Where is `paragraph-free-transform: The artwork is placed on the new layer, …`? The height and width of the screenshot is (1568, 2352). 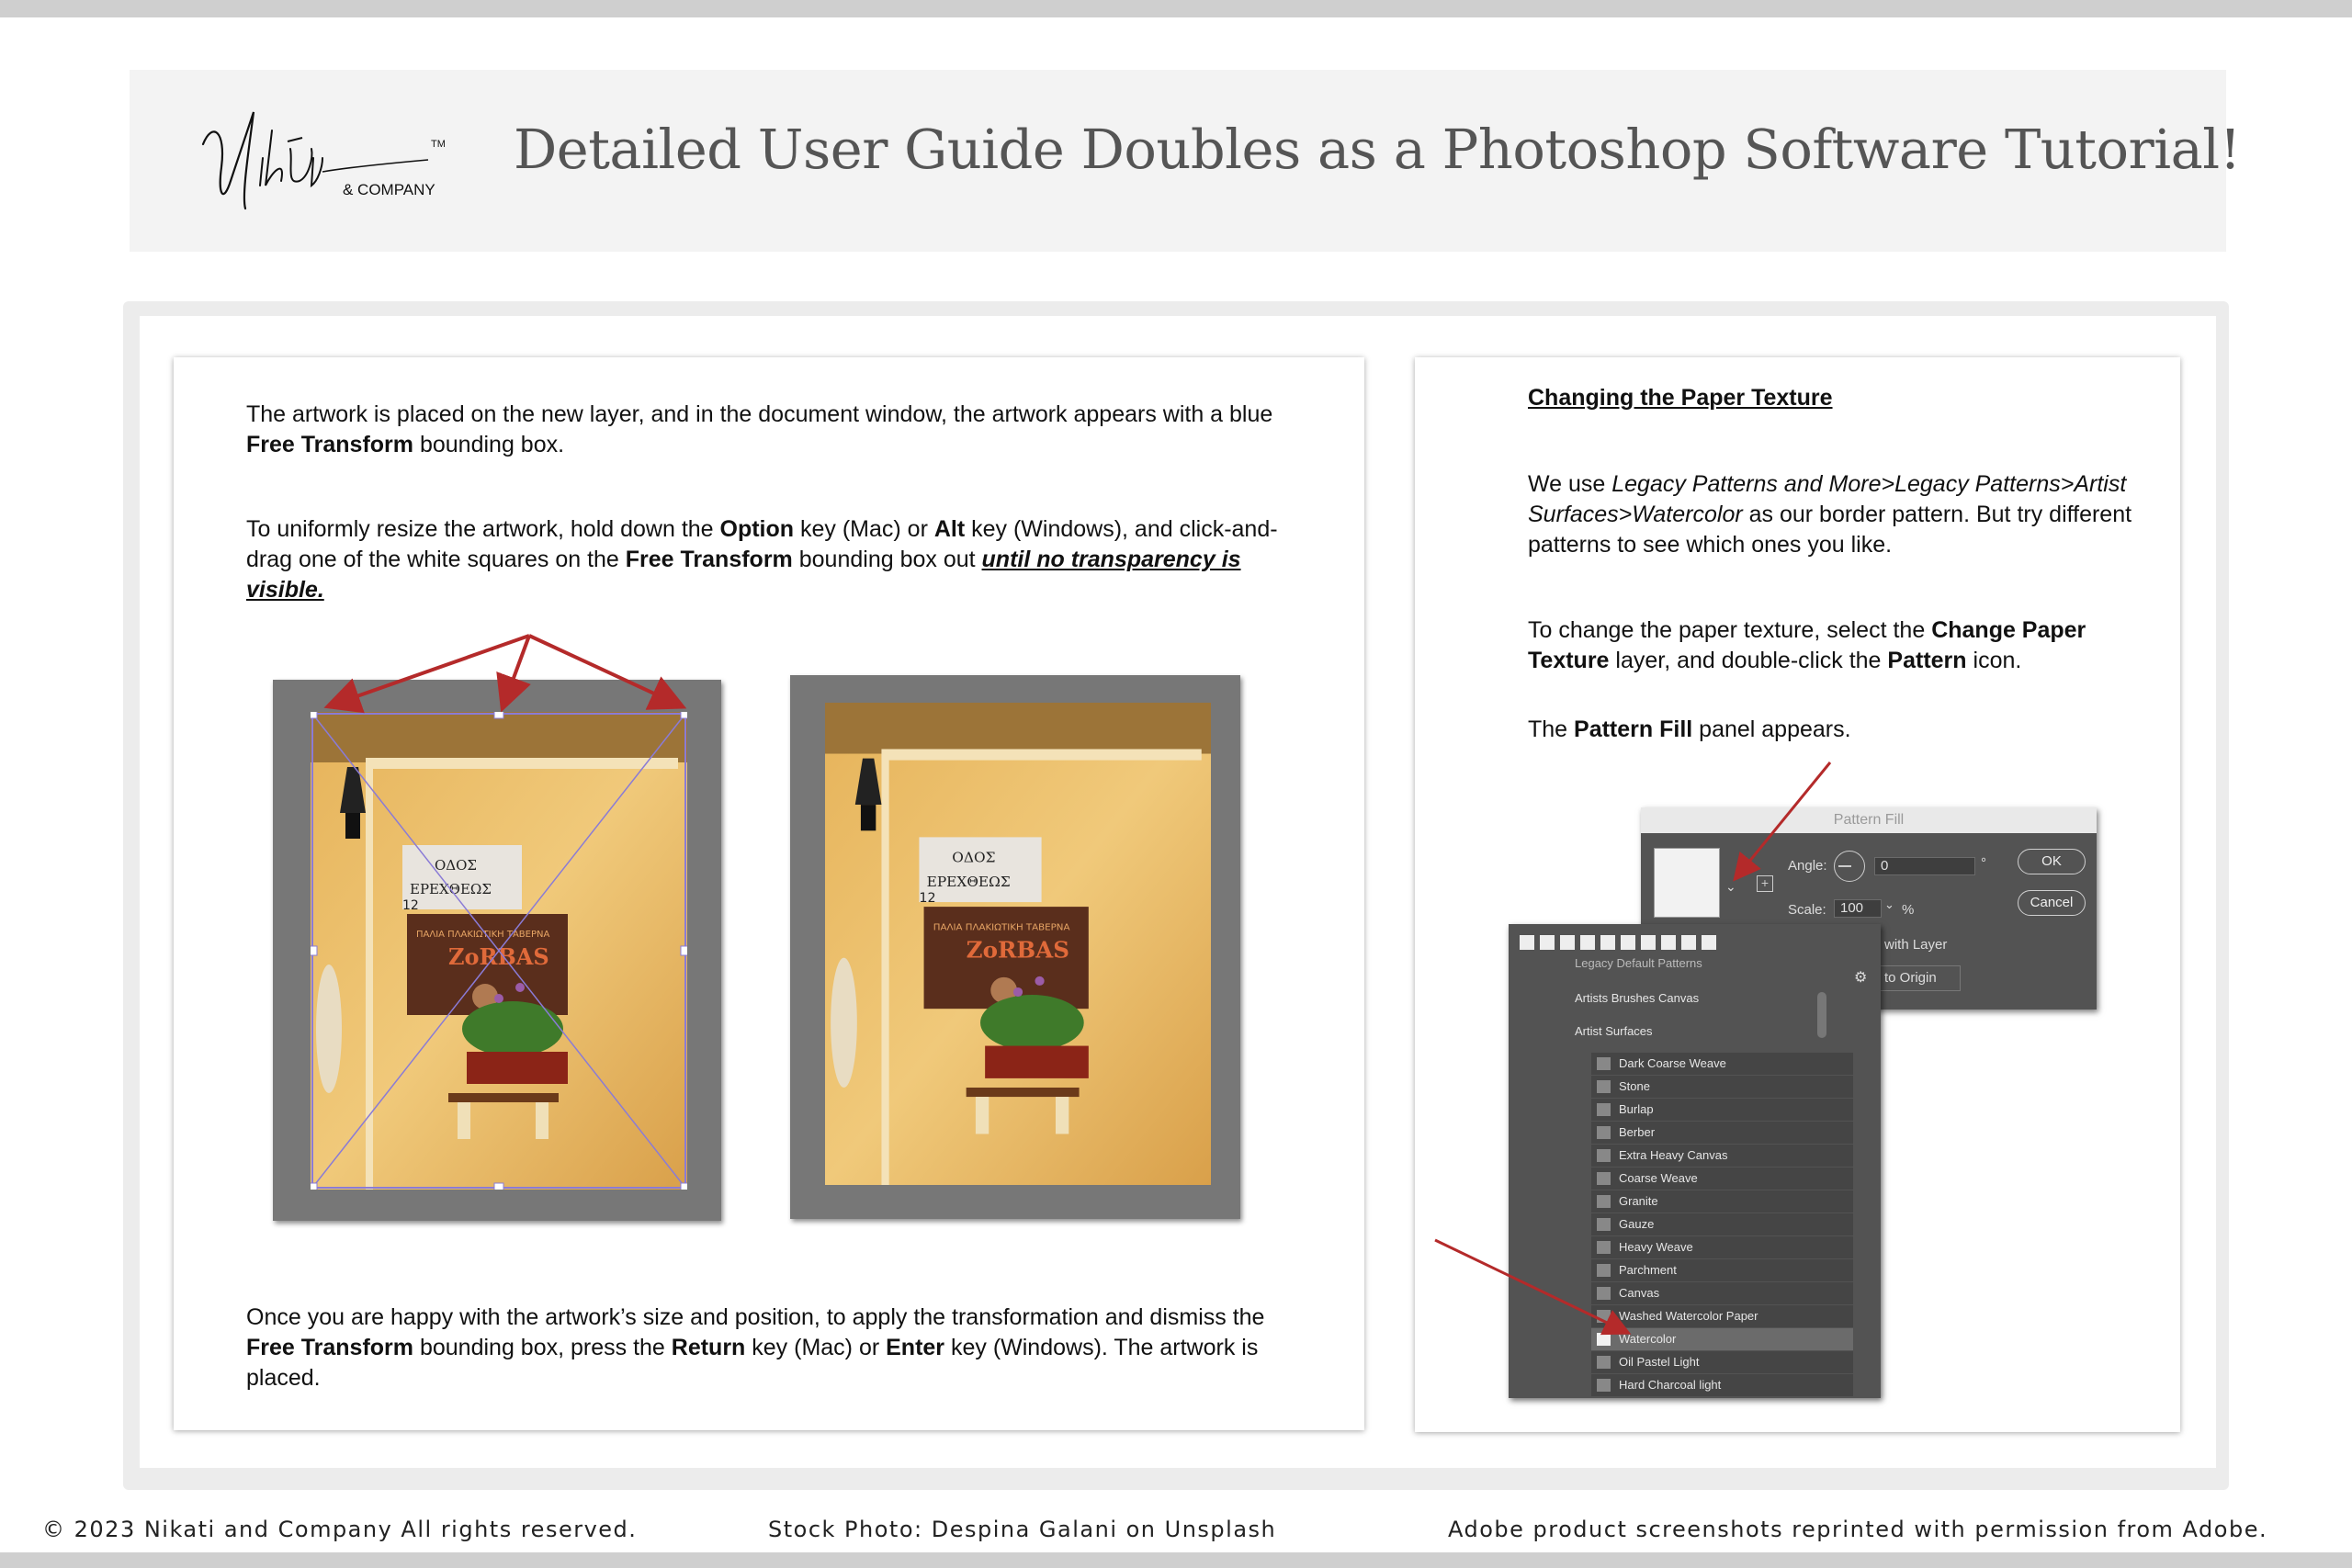
paragraph-free-transform: The artwork is placed on the new layer, … is located at coordinates (779, 430).